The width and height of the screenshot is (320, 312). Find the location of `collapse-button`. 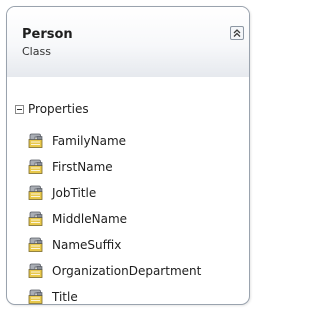

collapse-button is located at coordinates (237, 33).